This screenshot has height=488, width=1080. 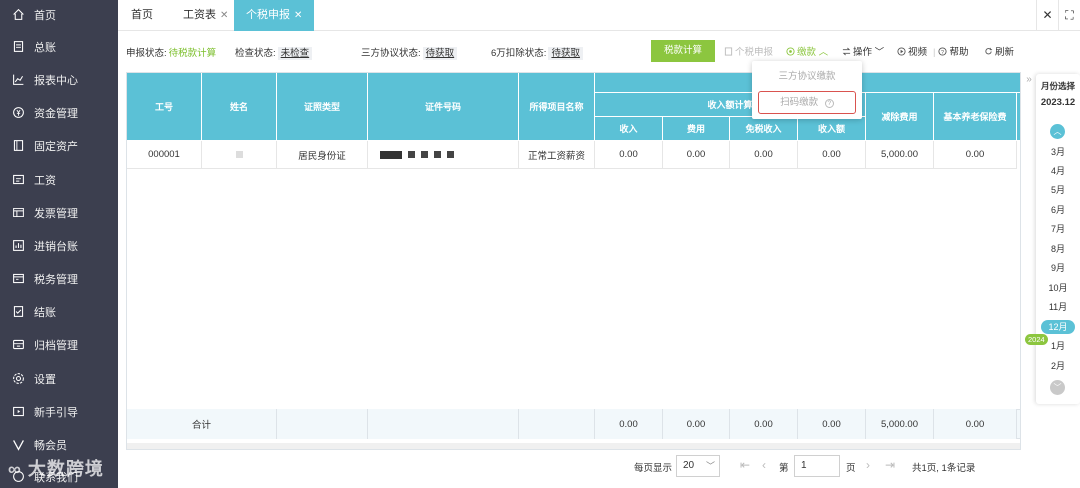 What do you see at coordinates (900, 117) in the screenshot?
I see `col-header-deduct: 减除费用` at bounding box center [900, 117].